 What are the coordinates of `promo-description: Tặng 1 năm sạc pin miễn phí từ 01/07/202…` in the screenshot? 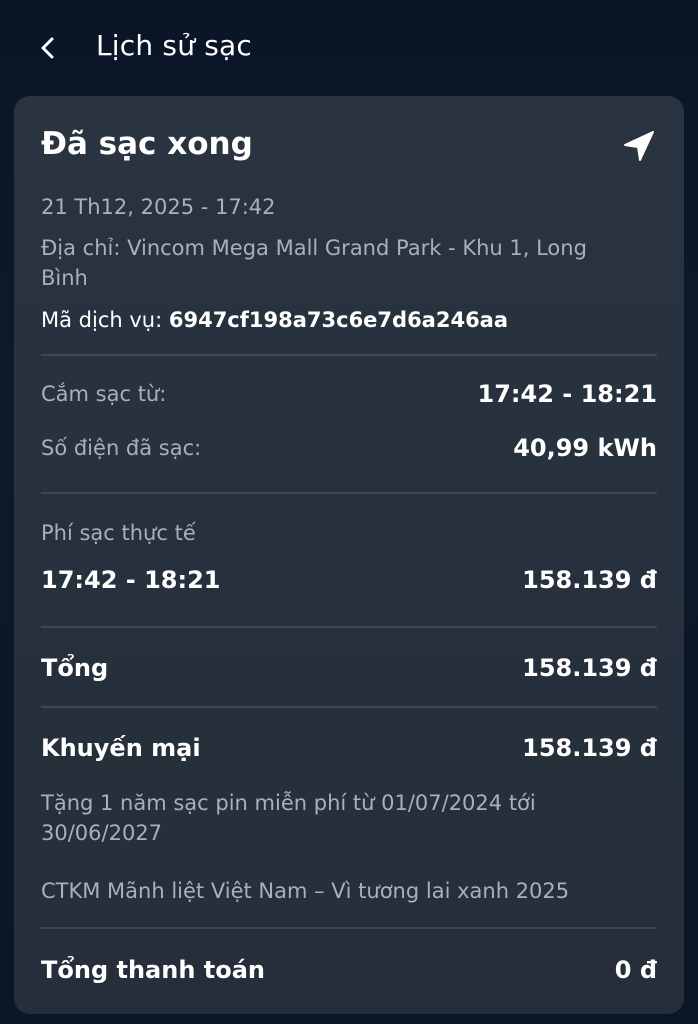 It's located at (349, 818).